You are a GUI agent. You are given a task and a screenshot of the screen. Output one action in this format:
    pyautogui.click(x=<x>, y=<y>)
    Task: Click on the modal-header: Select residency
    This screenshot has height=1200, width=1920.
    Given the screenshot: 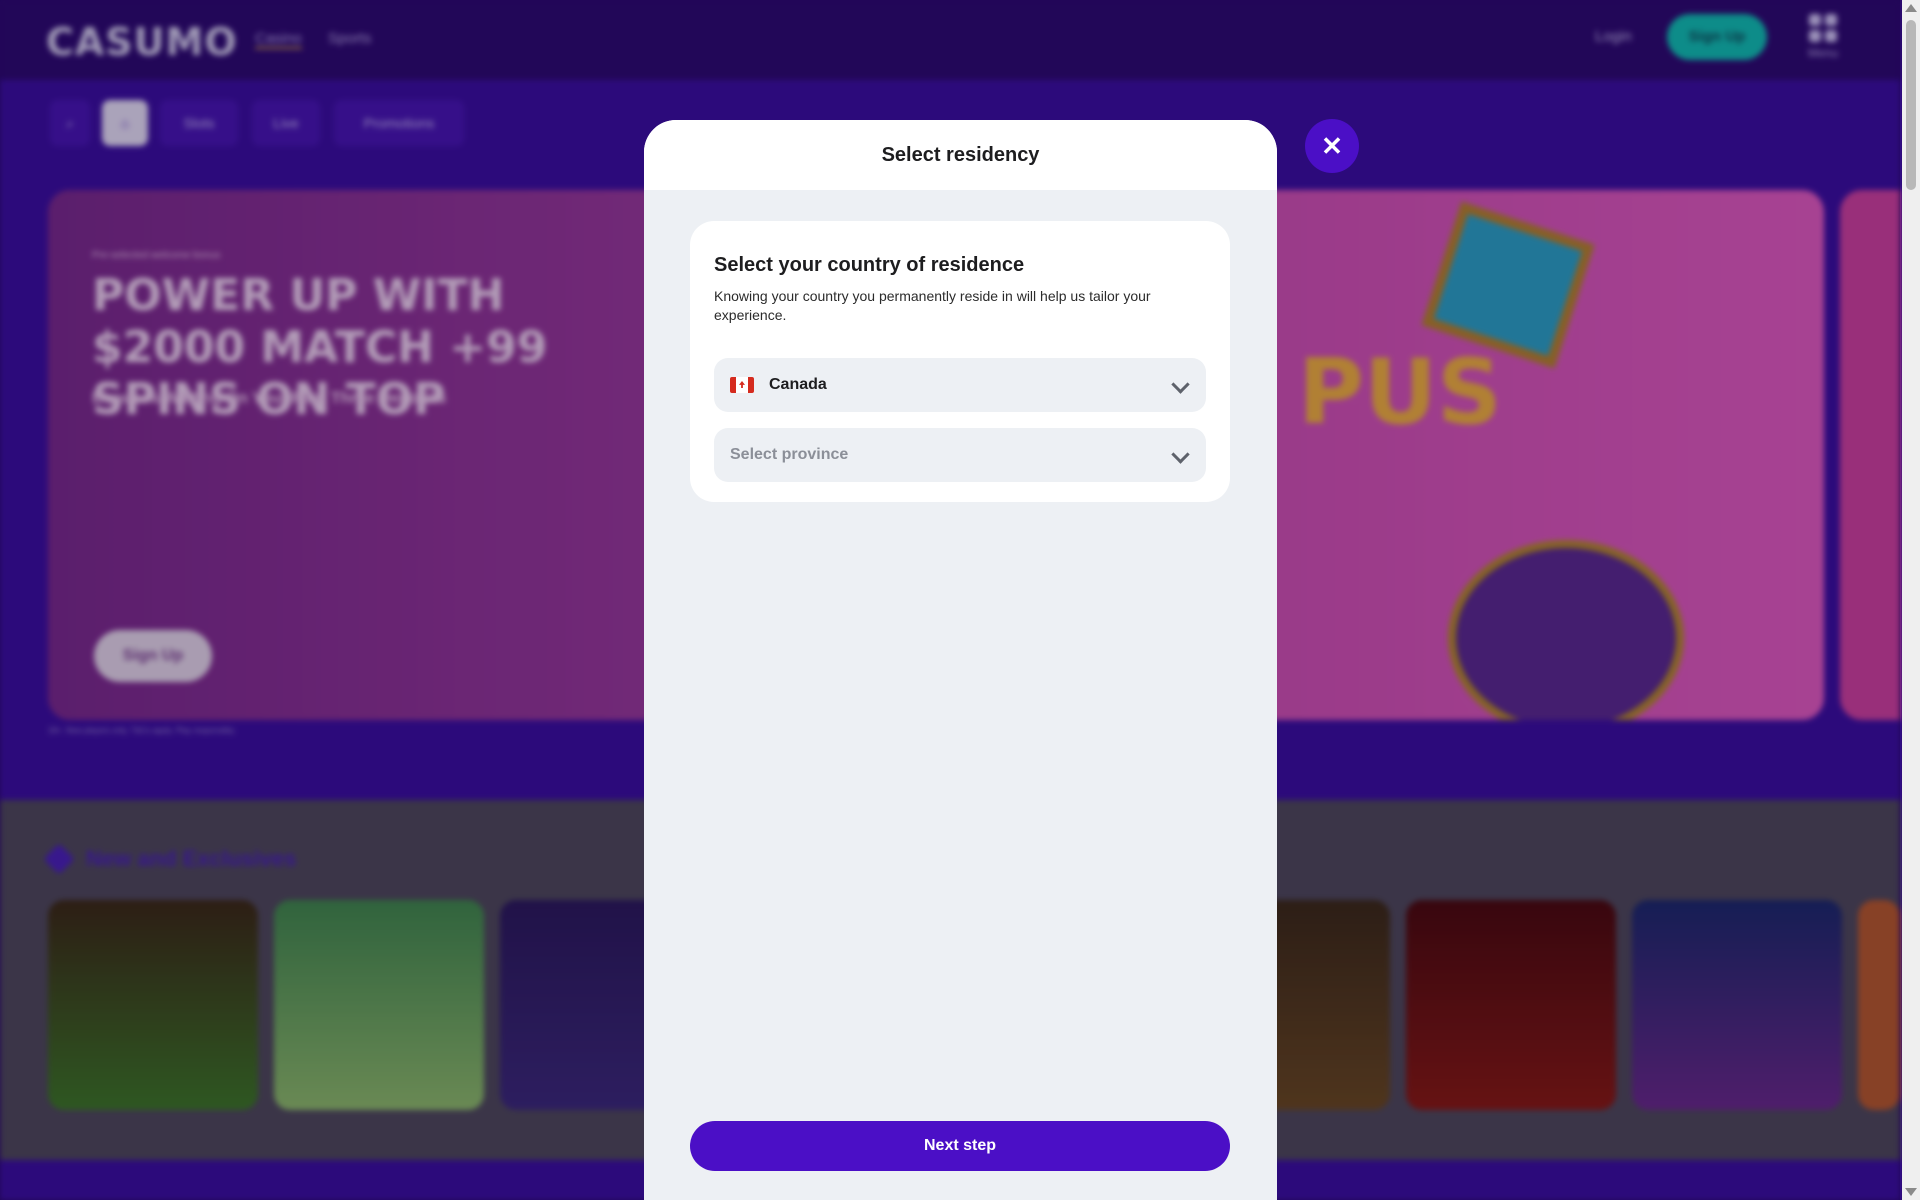 What is the action you would take?
    pyautogui.click(x=960, y=155)
    